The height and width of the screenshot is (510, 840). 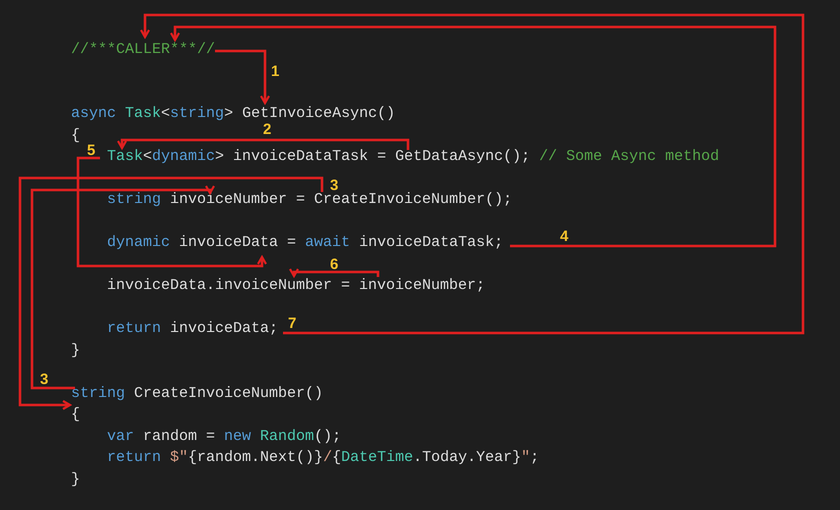 What do you see at coordinates (224, 436) in the screenshot?
I see `code-line: var random = new Random();` at bounding box center [224, 436].